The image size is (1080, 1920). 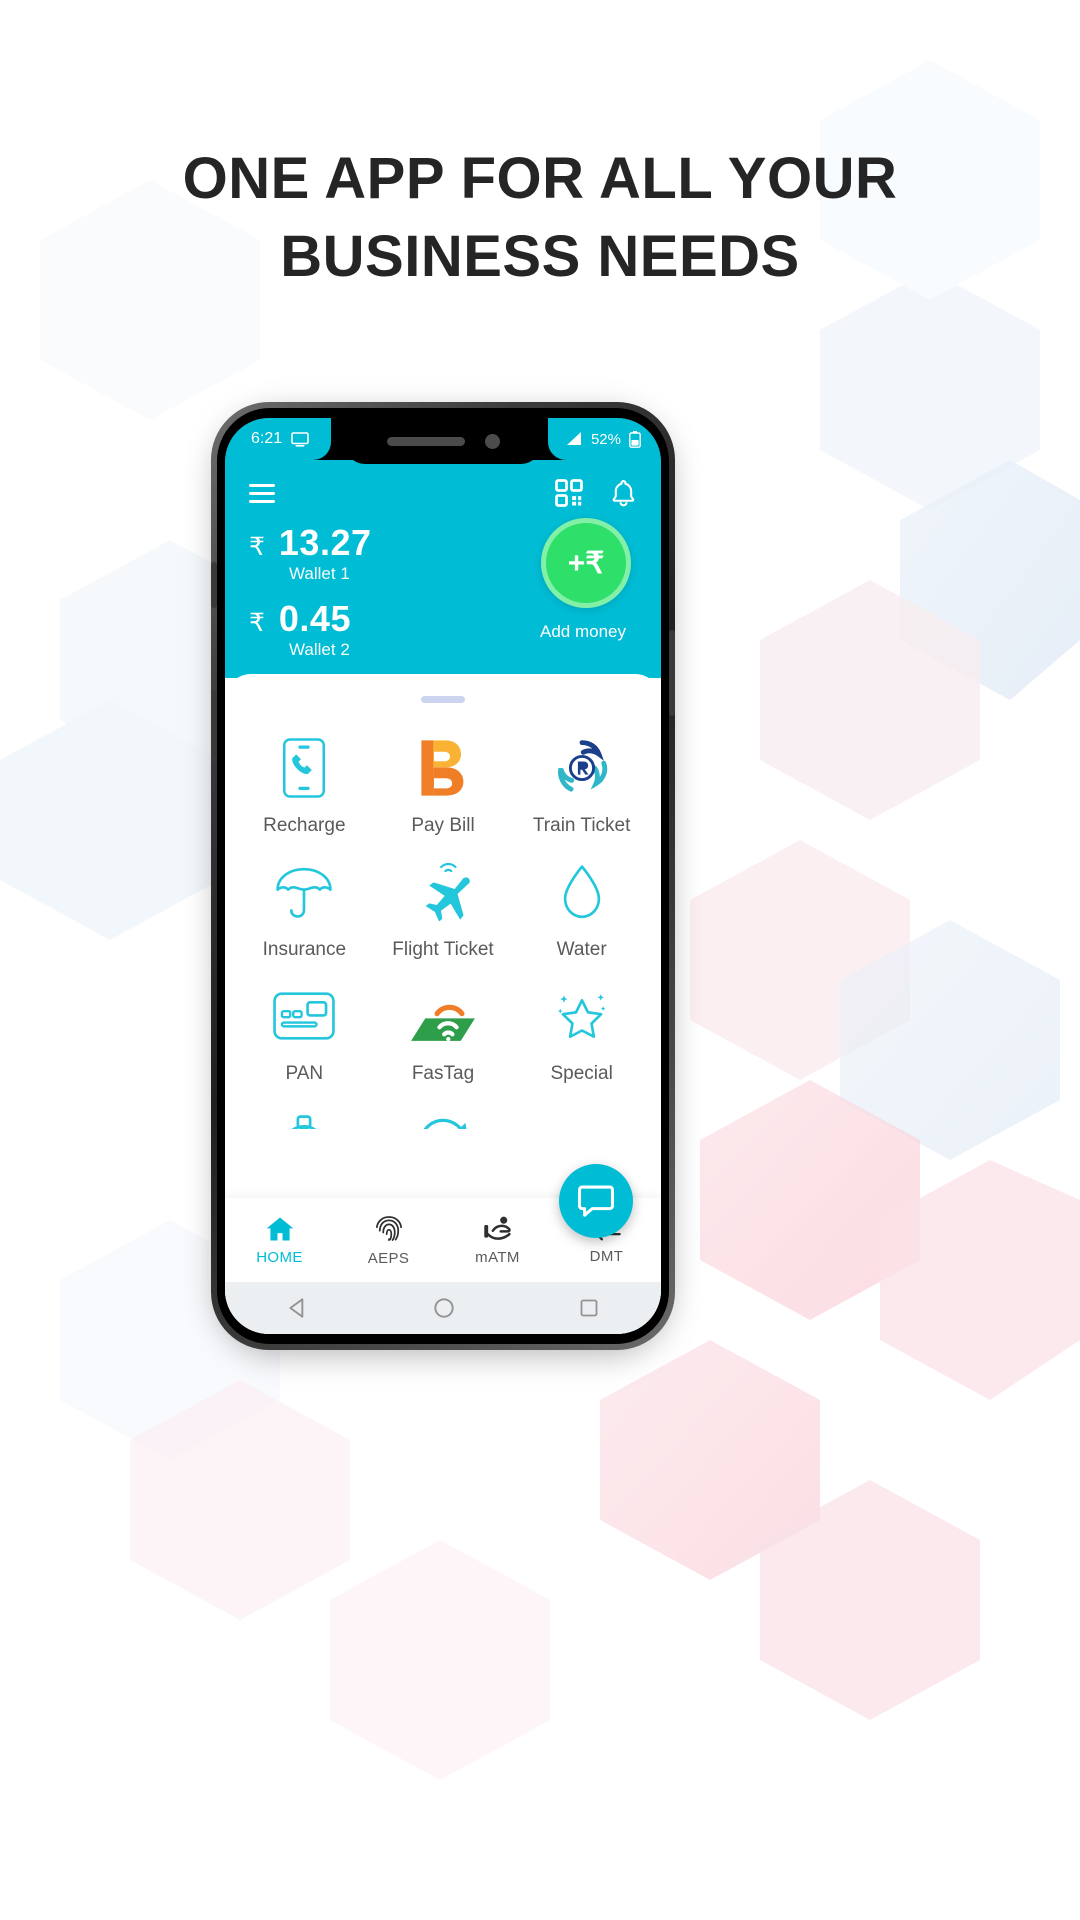 I want to click on wallet-2-currency: ₹, so click(x=257, y=622).